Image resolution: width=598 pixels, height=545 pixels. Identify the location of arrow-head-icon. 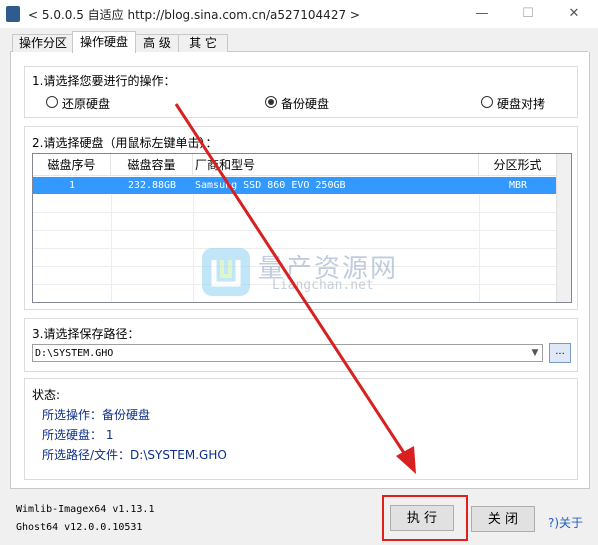
(406, 460).